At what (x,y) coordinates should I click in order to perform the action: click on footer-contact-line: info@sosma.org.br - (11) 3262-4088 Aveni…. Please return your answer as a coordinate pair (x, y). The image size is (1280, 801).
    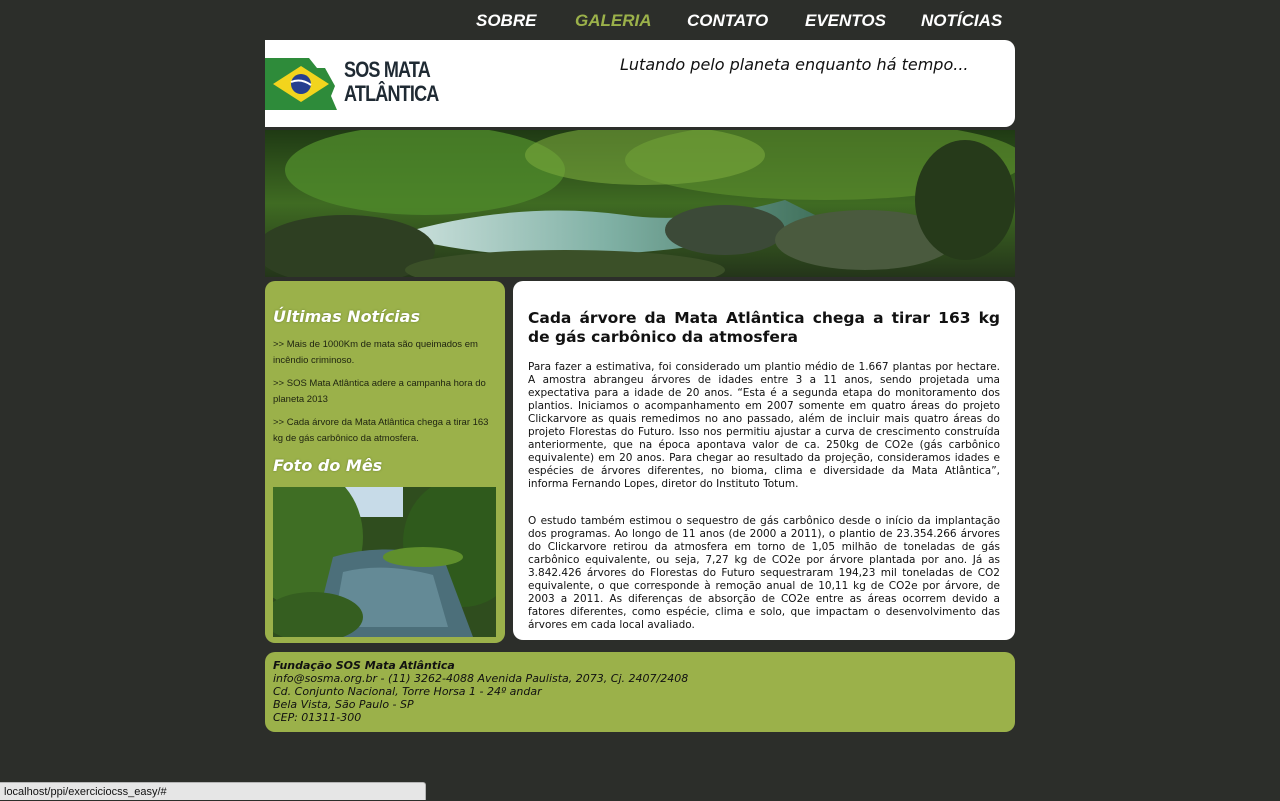
    Looking at the image, I should click on (481, 678).